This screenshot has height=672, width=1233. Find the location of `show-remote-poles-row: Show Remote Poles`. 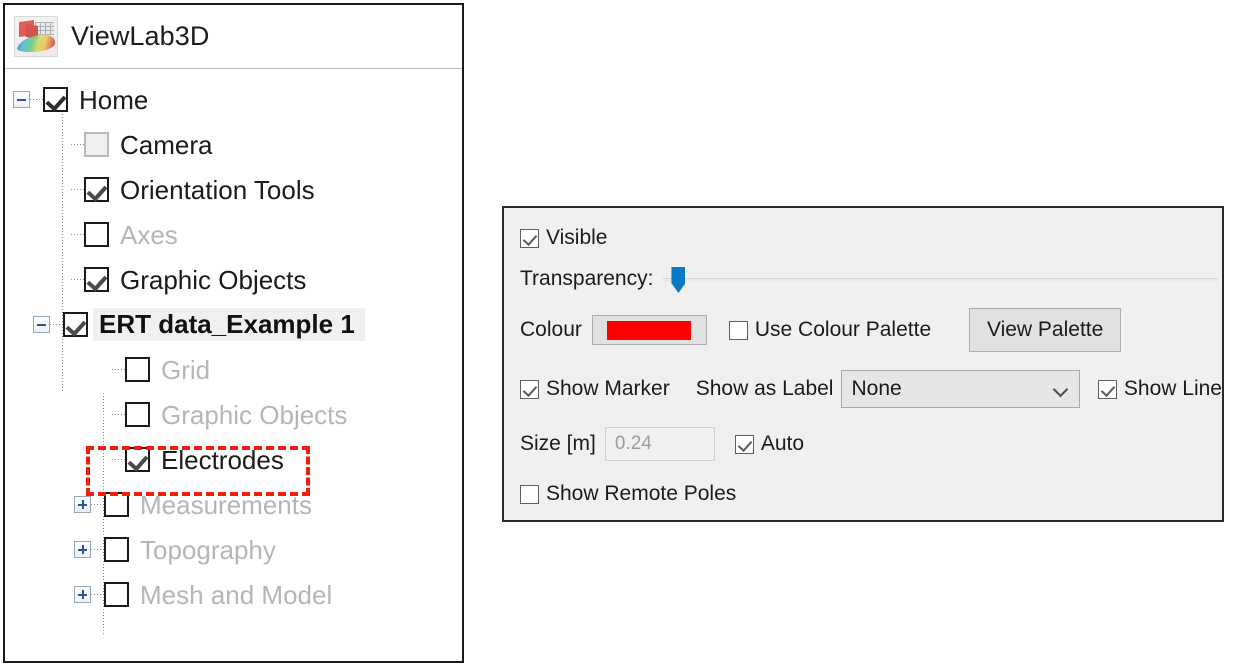

show-remote-poles-row: Show Remote Poles is located at coordinates (871, 494).